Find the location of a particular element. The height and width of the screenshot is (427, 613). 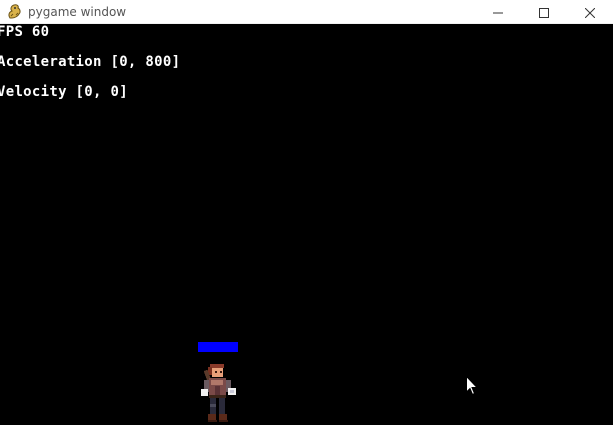

close-icon is located at coordinates (590, 12).